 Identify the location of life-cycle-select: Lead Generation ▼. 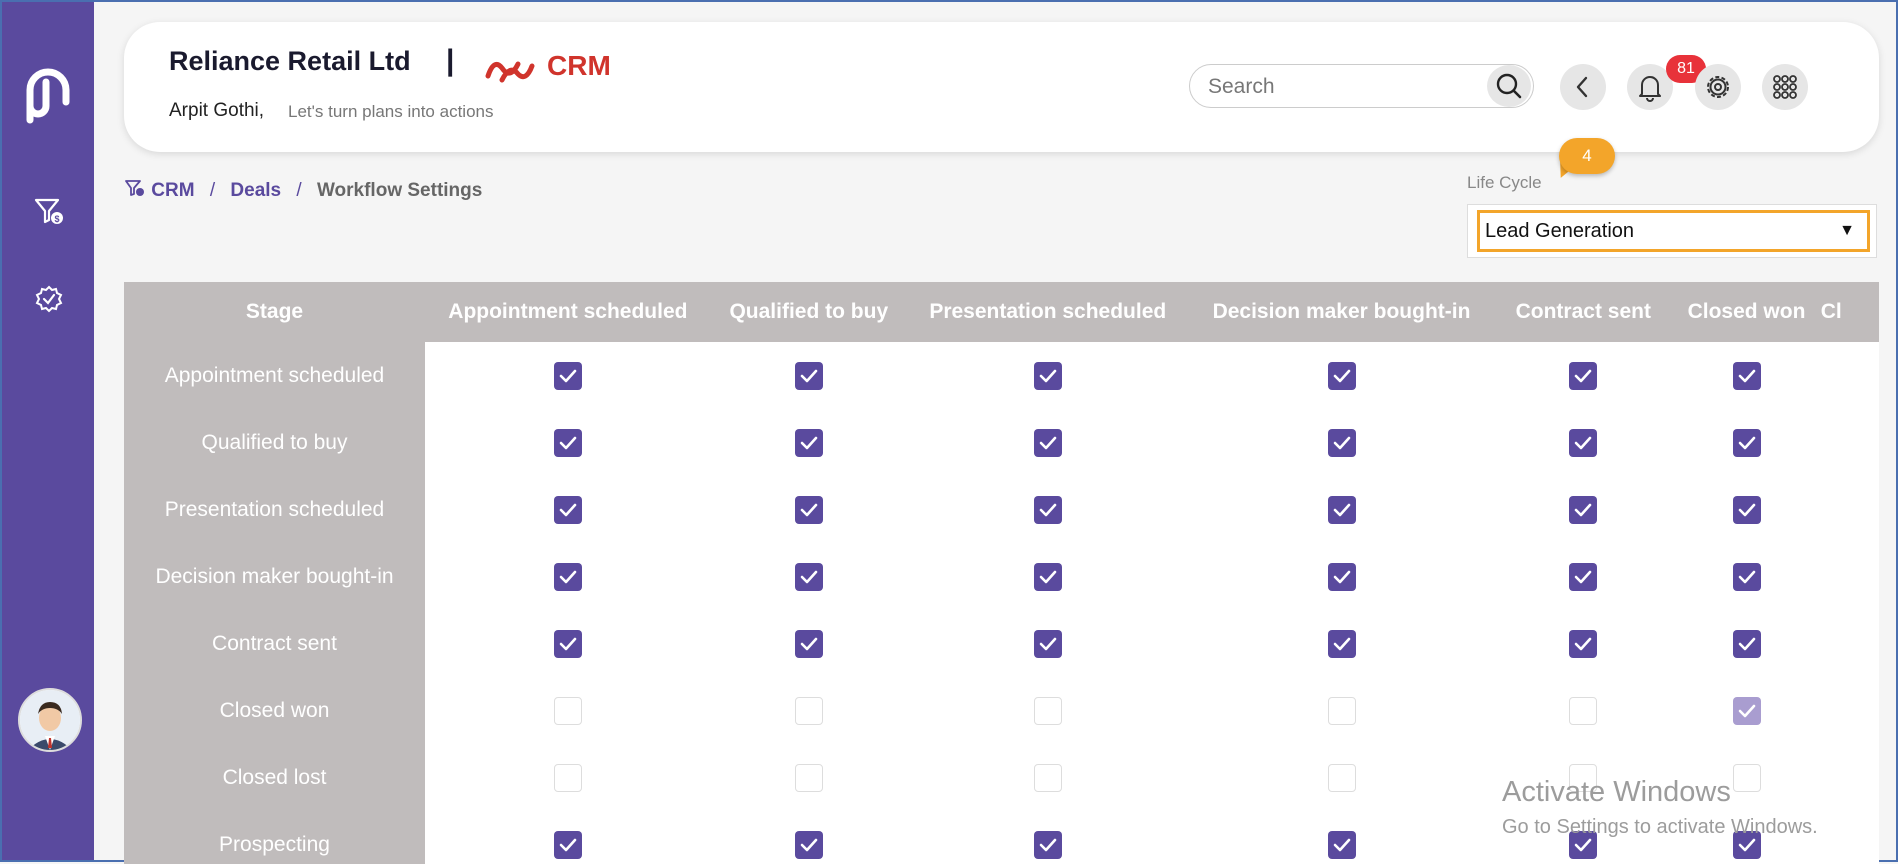
(1673, 231).